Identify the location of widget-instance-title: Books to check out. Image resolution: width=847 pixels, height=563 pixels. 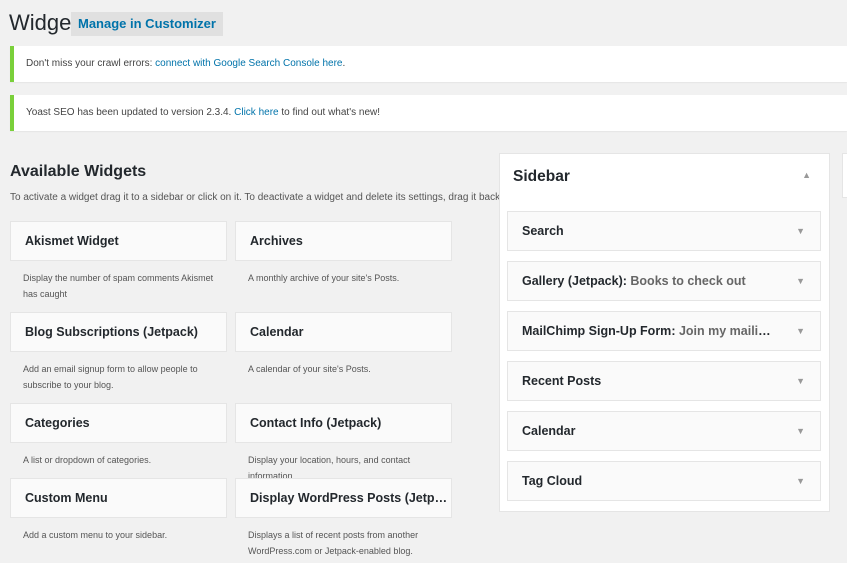
(688, 281).